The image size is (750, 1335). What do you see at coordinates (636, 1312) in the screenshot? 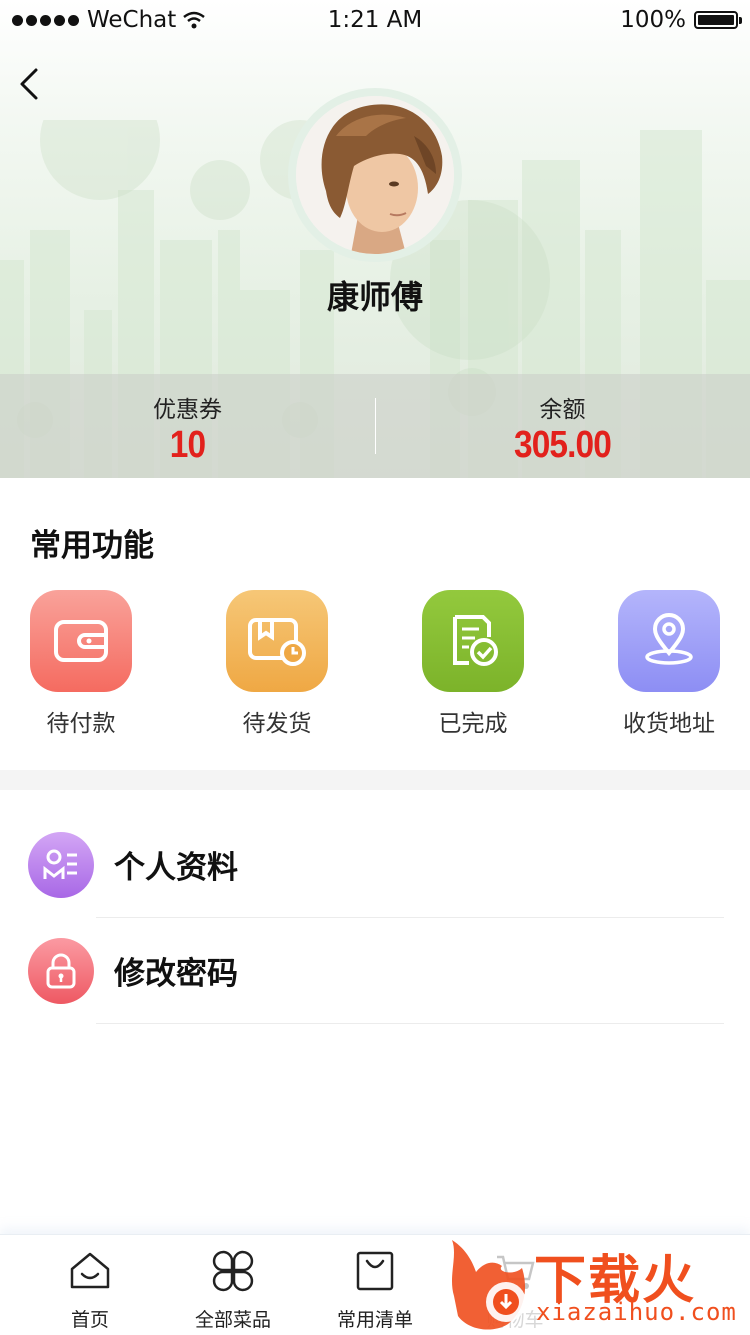
I see `watermark-url: xiazaihuo.com` at bounding box center [636, 1312].